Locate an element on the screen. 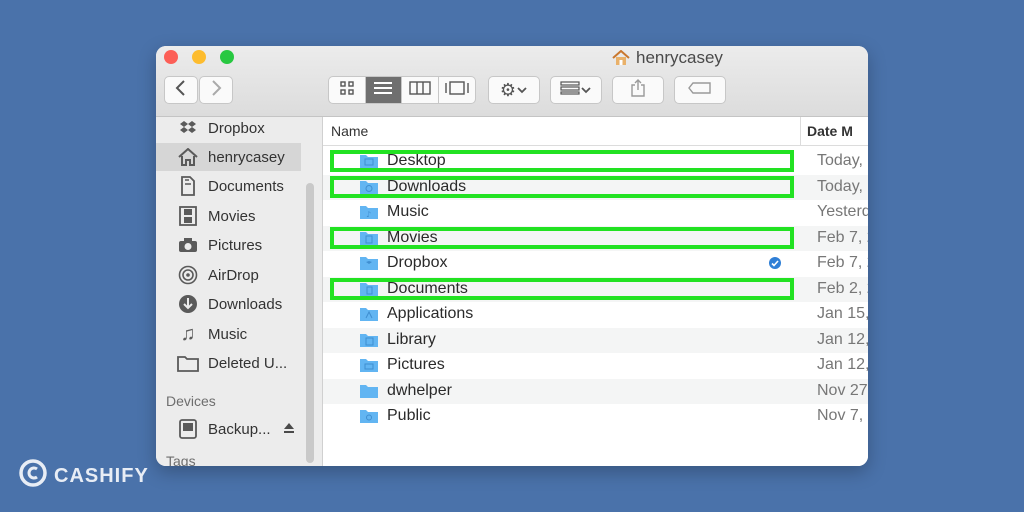  highlight-box-downloads is located at coordinates (562, 187).